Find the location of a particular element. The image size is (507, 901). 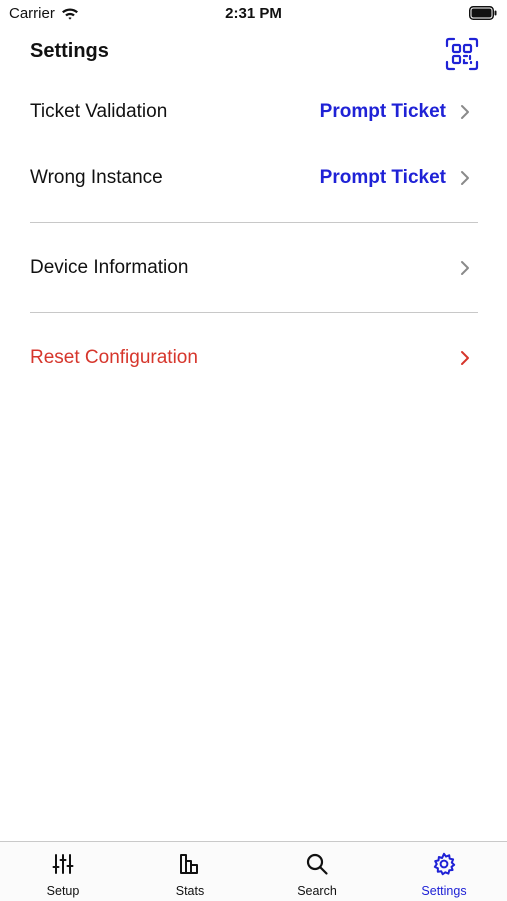

sliders-icon is located at coordinates (63, 864).